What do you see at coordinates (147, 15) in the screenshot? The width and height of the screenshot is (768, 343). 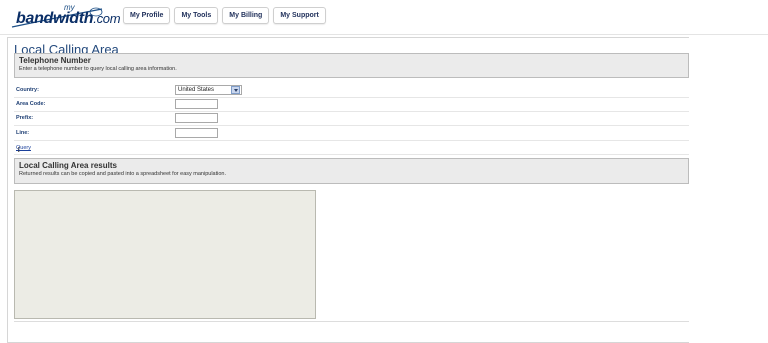 I see `nav-my-profile-button: My Profile` at bounding box center [147, 15].